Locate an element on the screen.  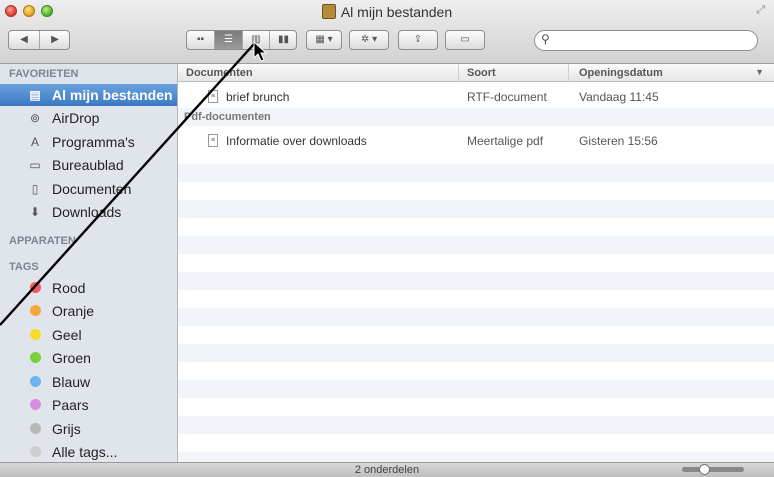
column-header: Documenten Soort Openingsdatum ▼ is located at coordinates (476, 73).